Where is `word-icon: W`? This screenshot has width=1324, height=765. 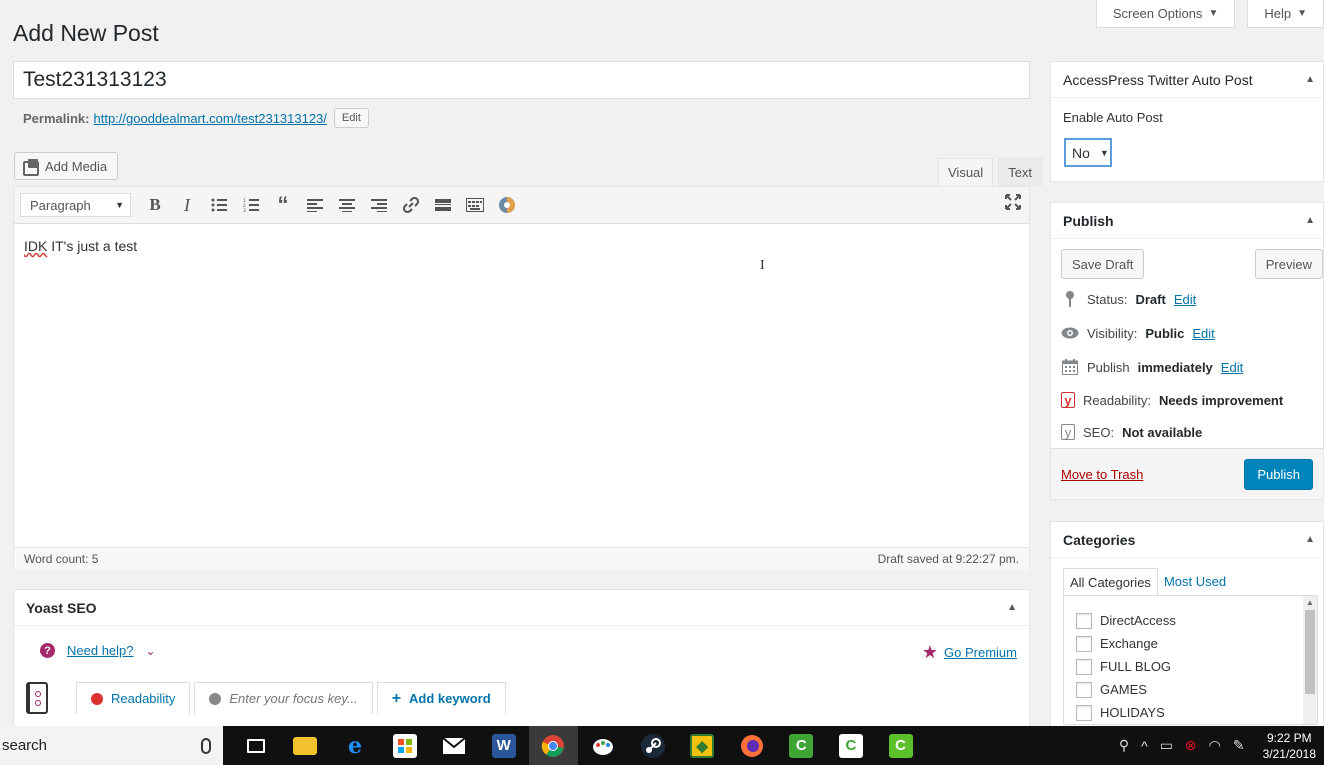 word-icon: W is located at coordinates (504, 745).